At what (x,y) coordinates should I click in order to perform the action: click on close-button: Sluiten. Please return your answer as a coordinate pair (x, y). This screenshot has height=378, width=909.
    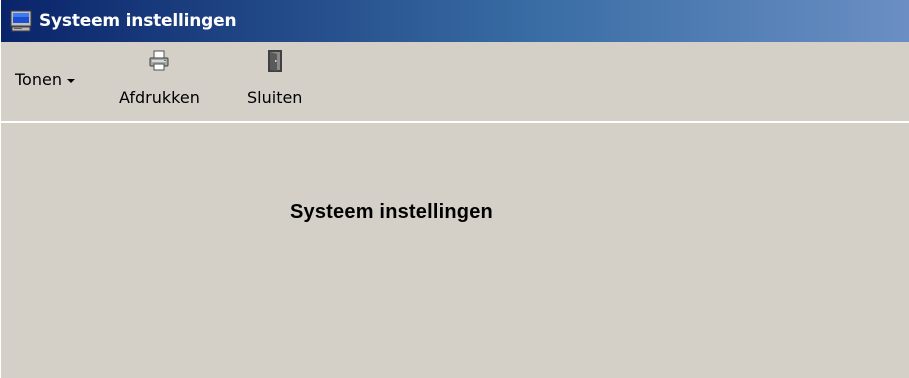
    Looking at the image, I should click on (274, 77).